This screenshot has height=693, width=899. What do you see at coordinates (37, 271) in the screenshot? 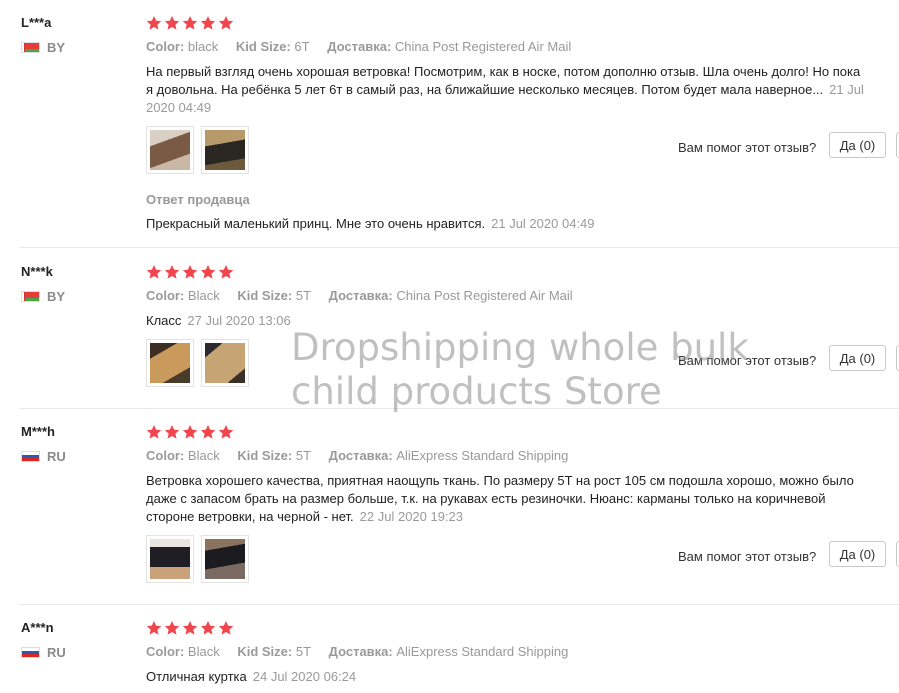
I see `reviewer-name: N***k` at bounding box center [37, 271].